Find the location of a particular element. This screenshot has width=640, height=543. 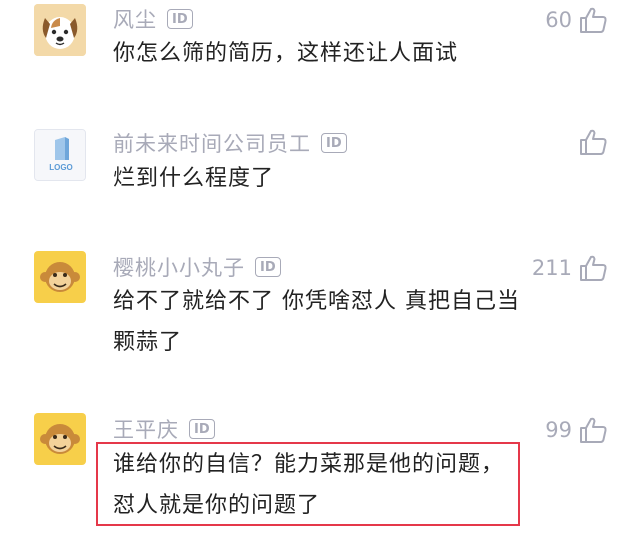

logo-text: LOGO is located at coordinates (61, 167).